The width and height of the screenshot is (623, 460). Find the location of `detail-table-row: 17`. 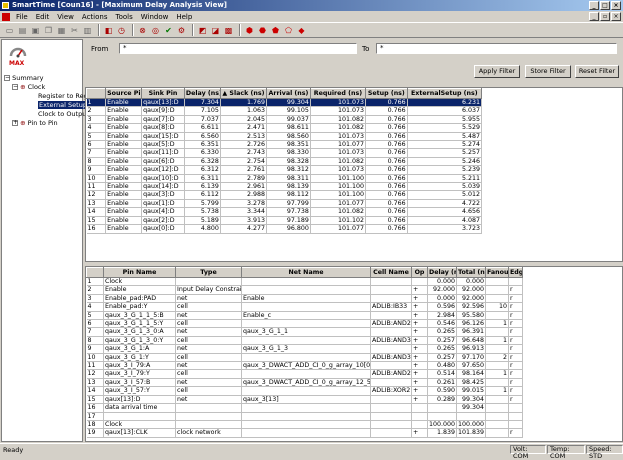

detail-table-row: 17 is located at coordinates (304, 416).